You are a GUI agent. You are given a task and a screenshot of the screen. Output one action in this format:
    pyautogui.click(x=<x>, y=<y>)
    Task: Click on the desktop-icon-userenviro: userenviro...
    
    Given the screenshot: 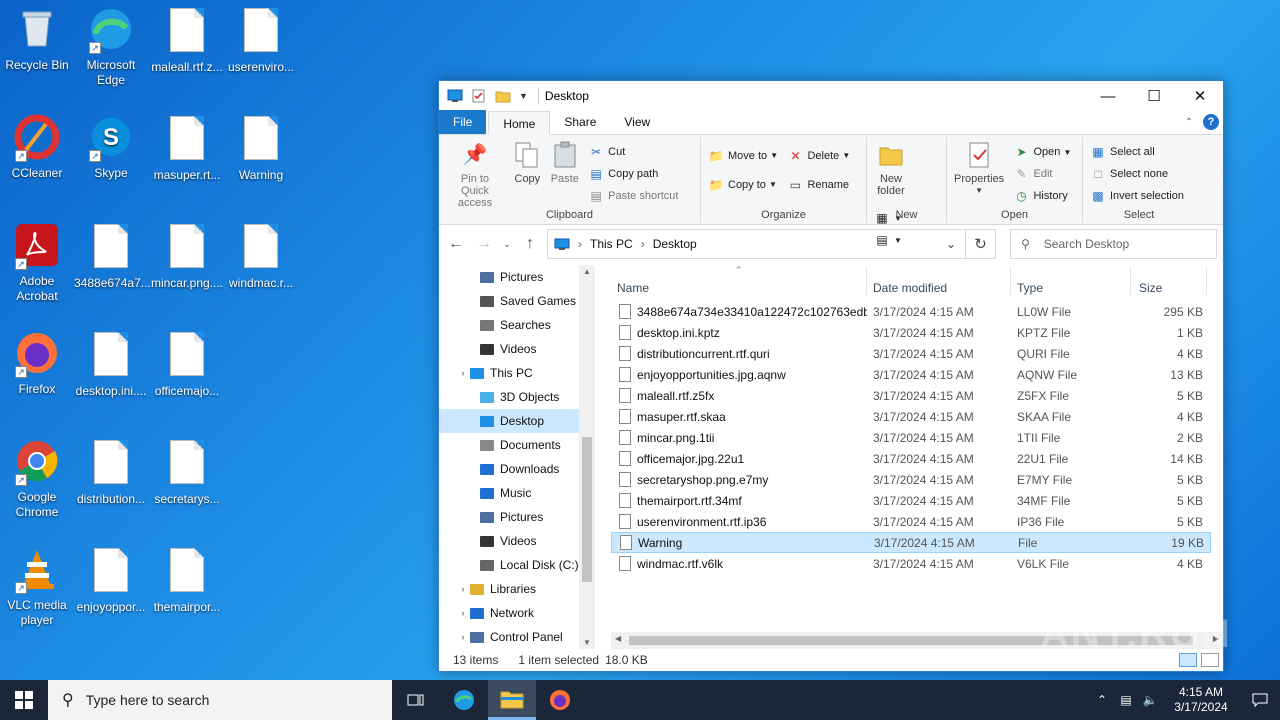 What is the action you would take?
    pyautogui.click(x=261, y=40)
    